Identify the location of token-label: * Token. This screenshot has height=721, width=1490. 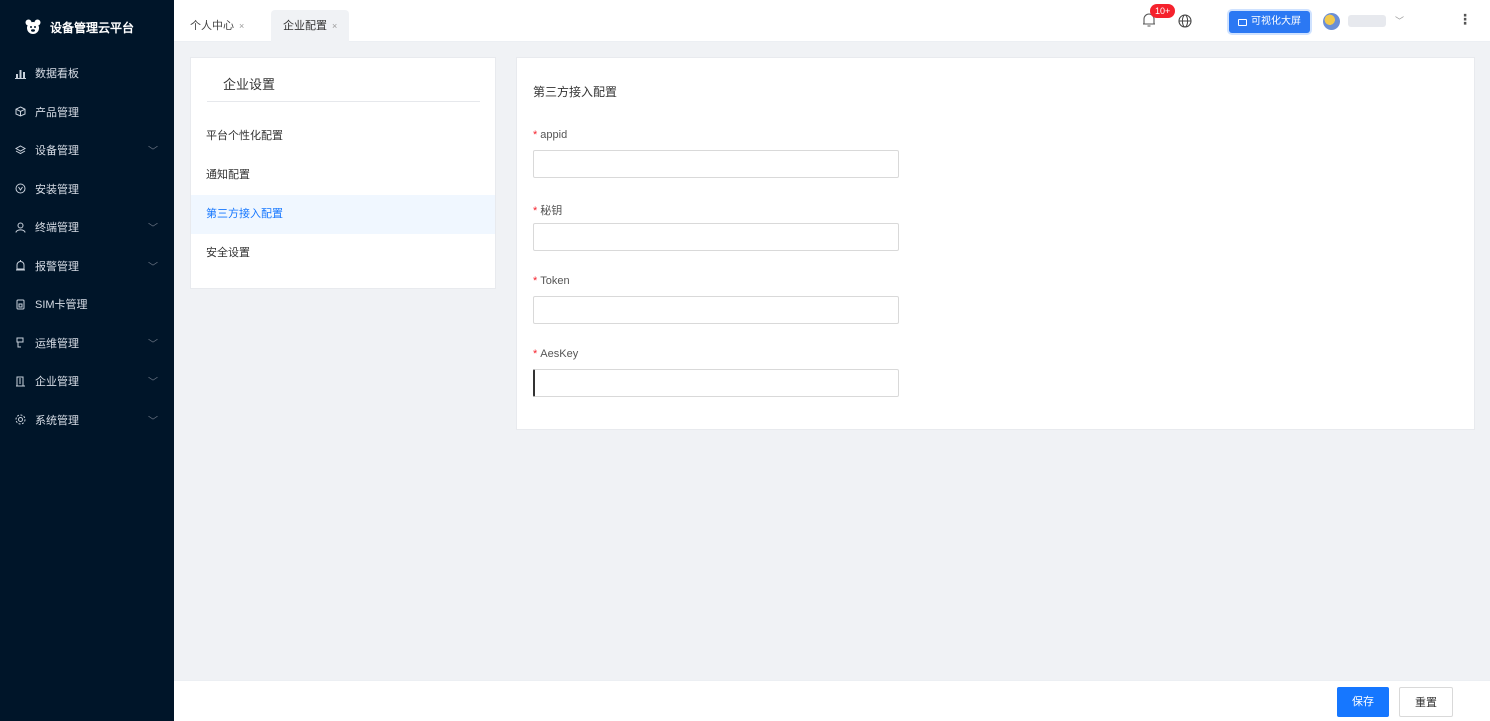
(551, 281).